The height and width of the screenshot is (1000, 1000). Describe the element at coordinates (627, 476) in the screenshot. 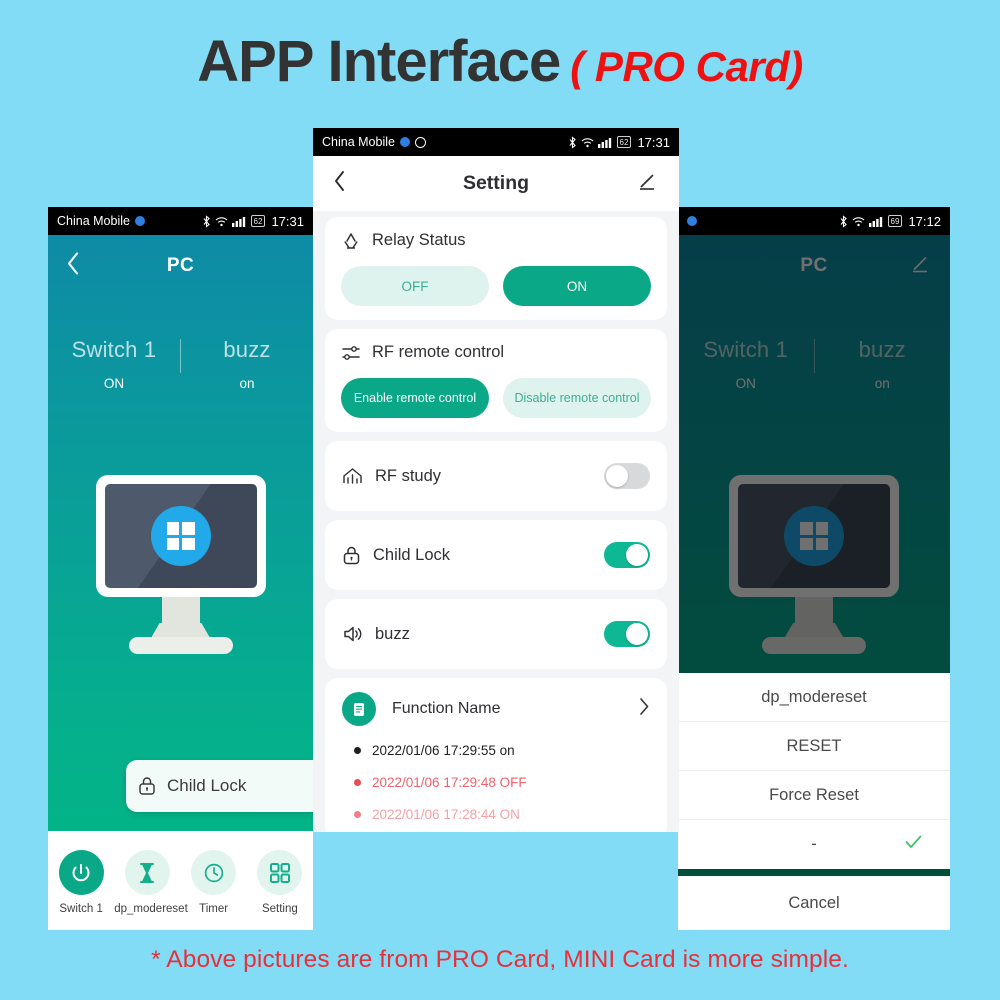

I see `rf-study-toggle` at that location.